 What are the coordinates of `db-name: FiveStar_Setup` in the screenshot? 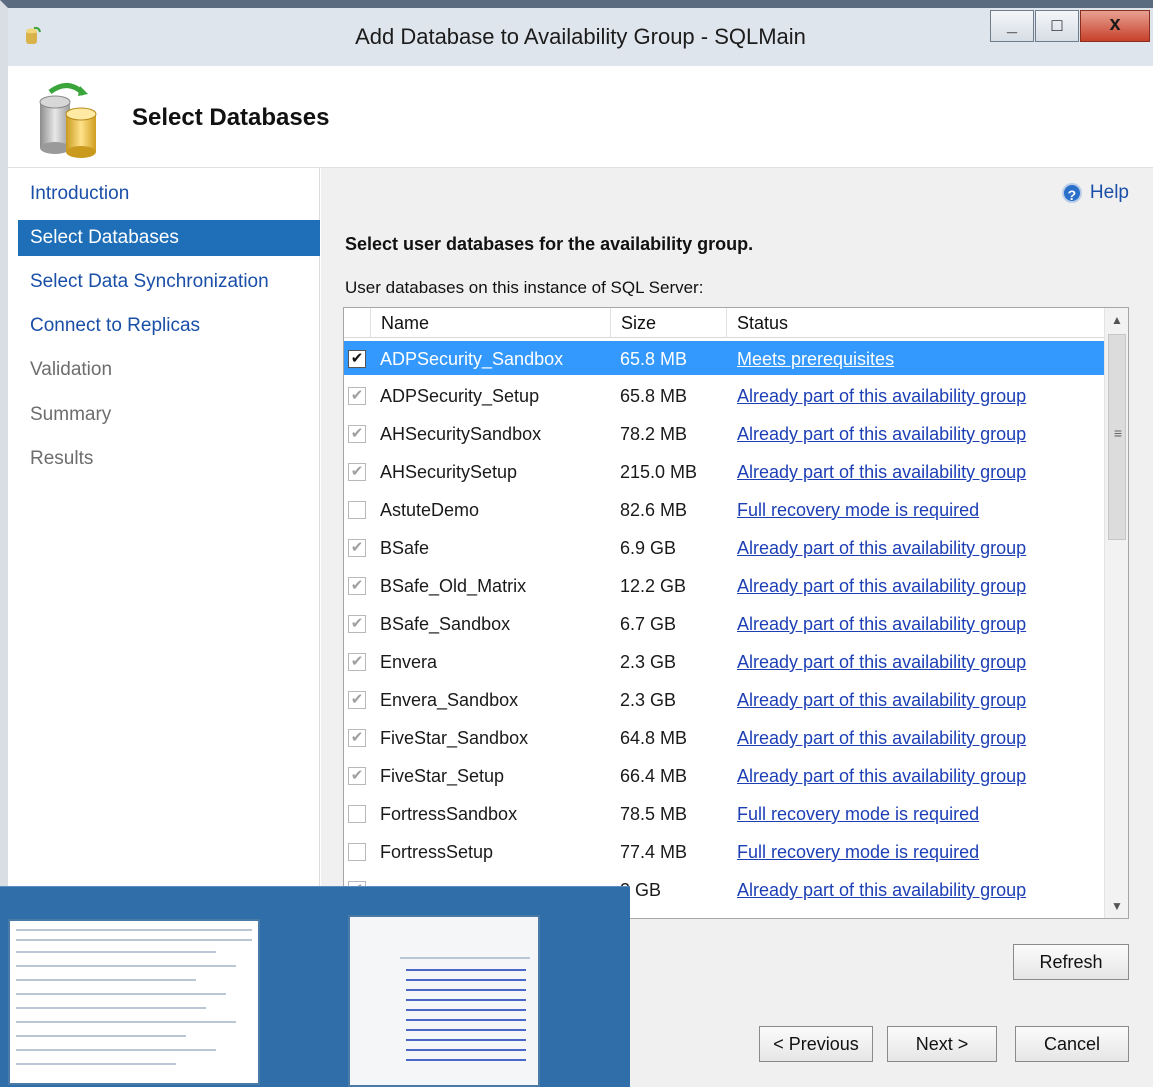 It's located at (442, 776).